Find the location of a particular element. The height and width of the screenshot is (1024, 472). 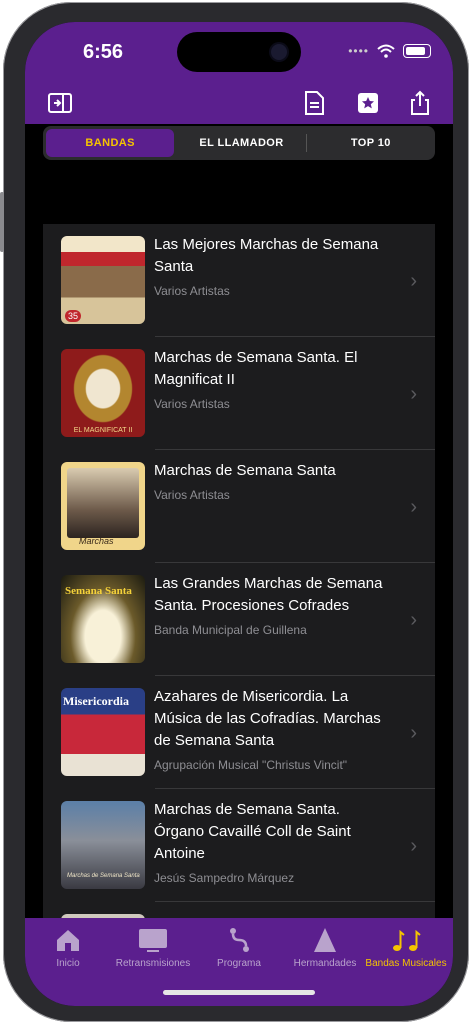

battery-icon is located at coordinates (417, 51).